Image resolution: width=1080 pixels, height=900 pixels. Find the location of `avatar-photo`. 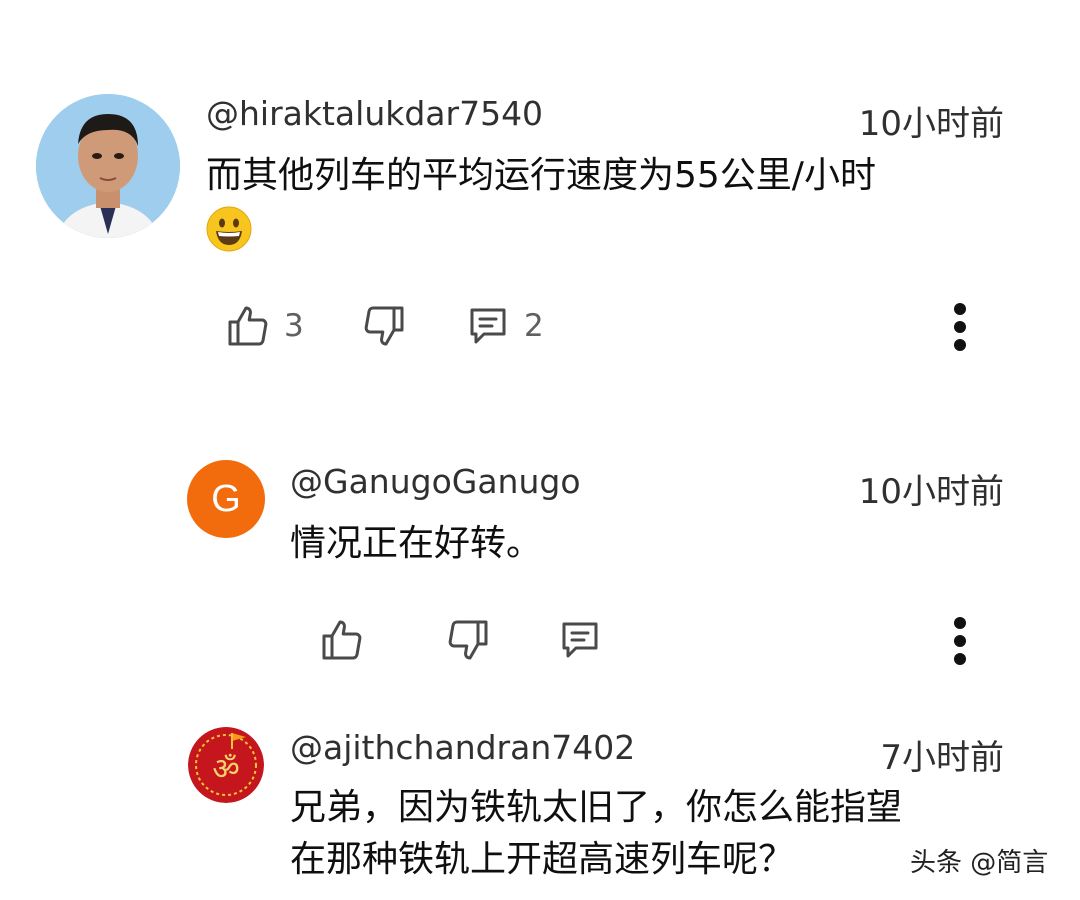

avatar-photo is located at coordinates (108, 166).